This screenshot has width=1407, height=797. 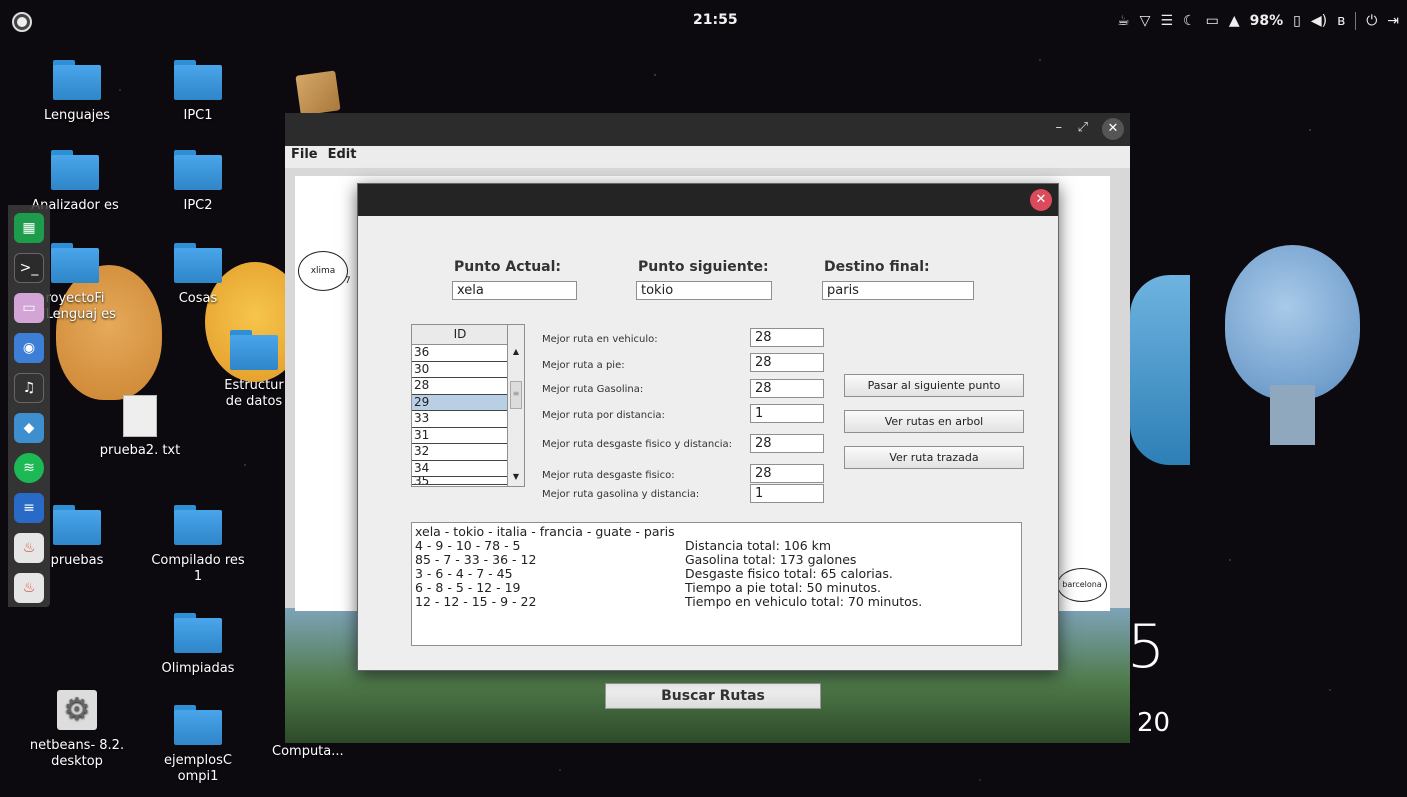 What do you see at coordinates (1189, 21) in the screenshot?
I see `night-light-icon: ☾` at bounding box center [1189, 21].